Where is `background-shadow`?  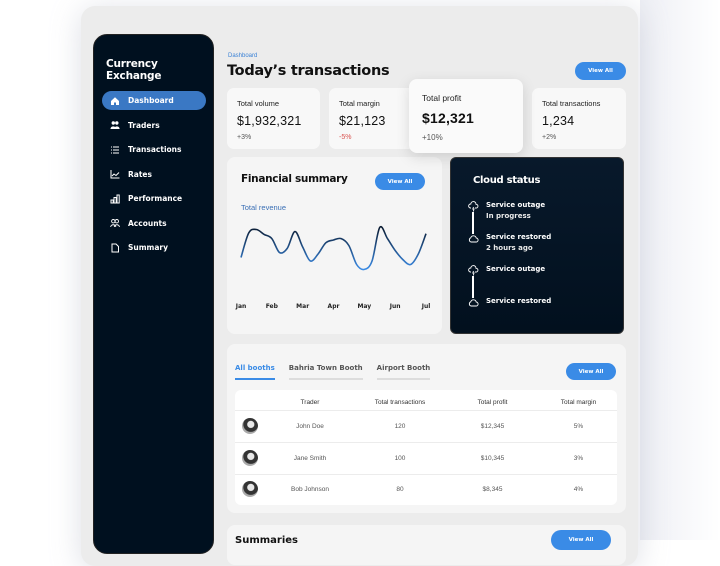 background-shadow is located at coordinates (680, 270).